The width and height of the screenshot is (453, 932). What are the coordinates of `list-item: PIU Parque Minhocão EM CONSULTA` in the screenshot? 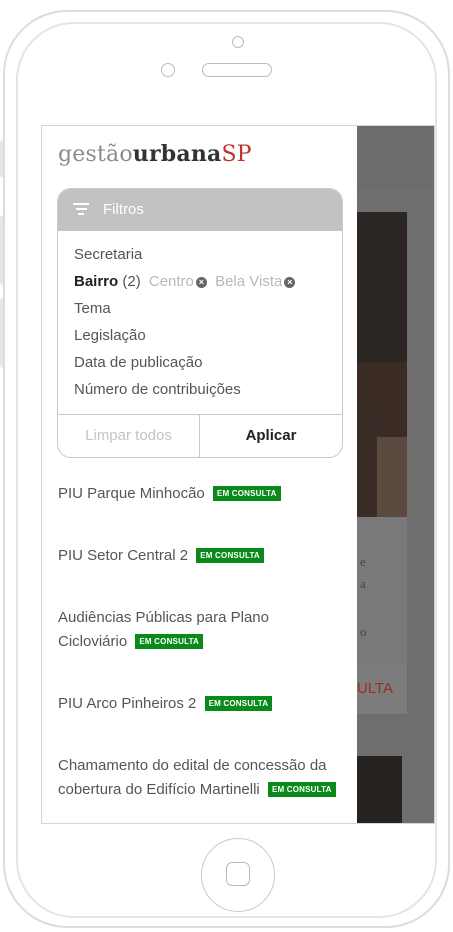 It's located at (203, 494).